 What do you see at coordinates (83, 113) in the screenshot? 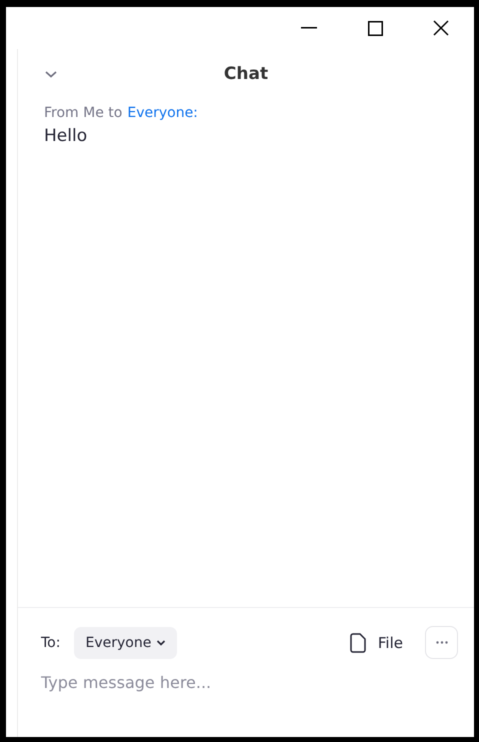
I see `message-sender: From Me to` at bounding box center [83, 113].